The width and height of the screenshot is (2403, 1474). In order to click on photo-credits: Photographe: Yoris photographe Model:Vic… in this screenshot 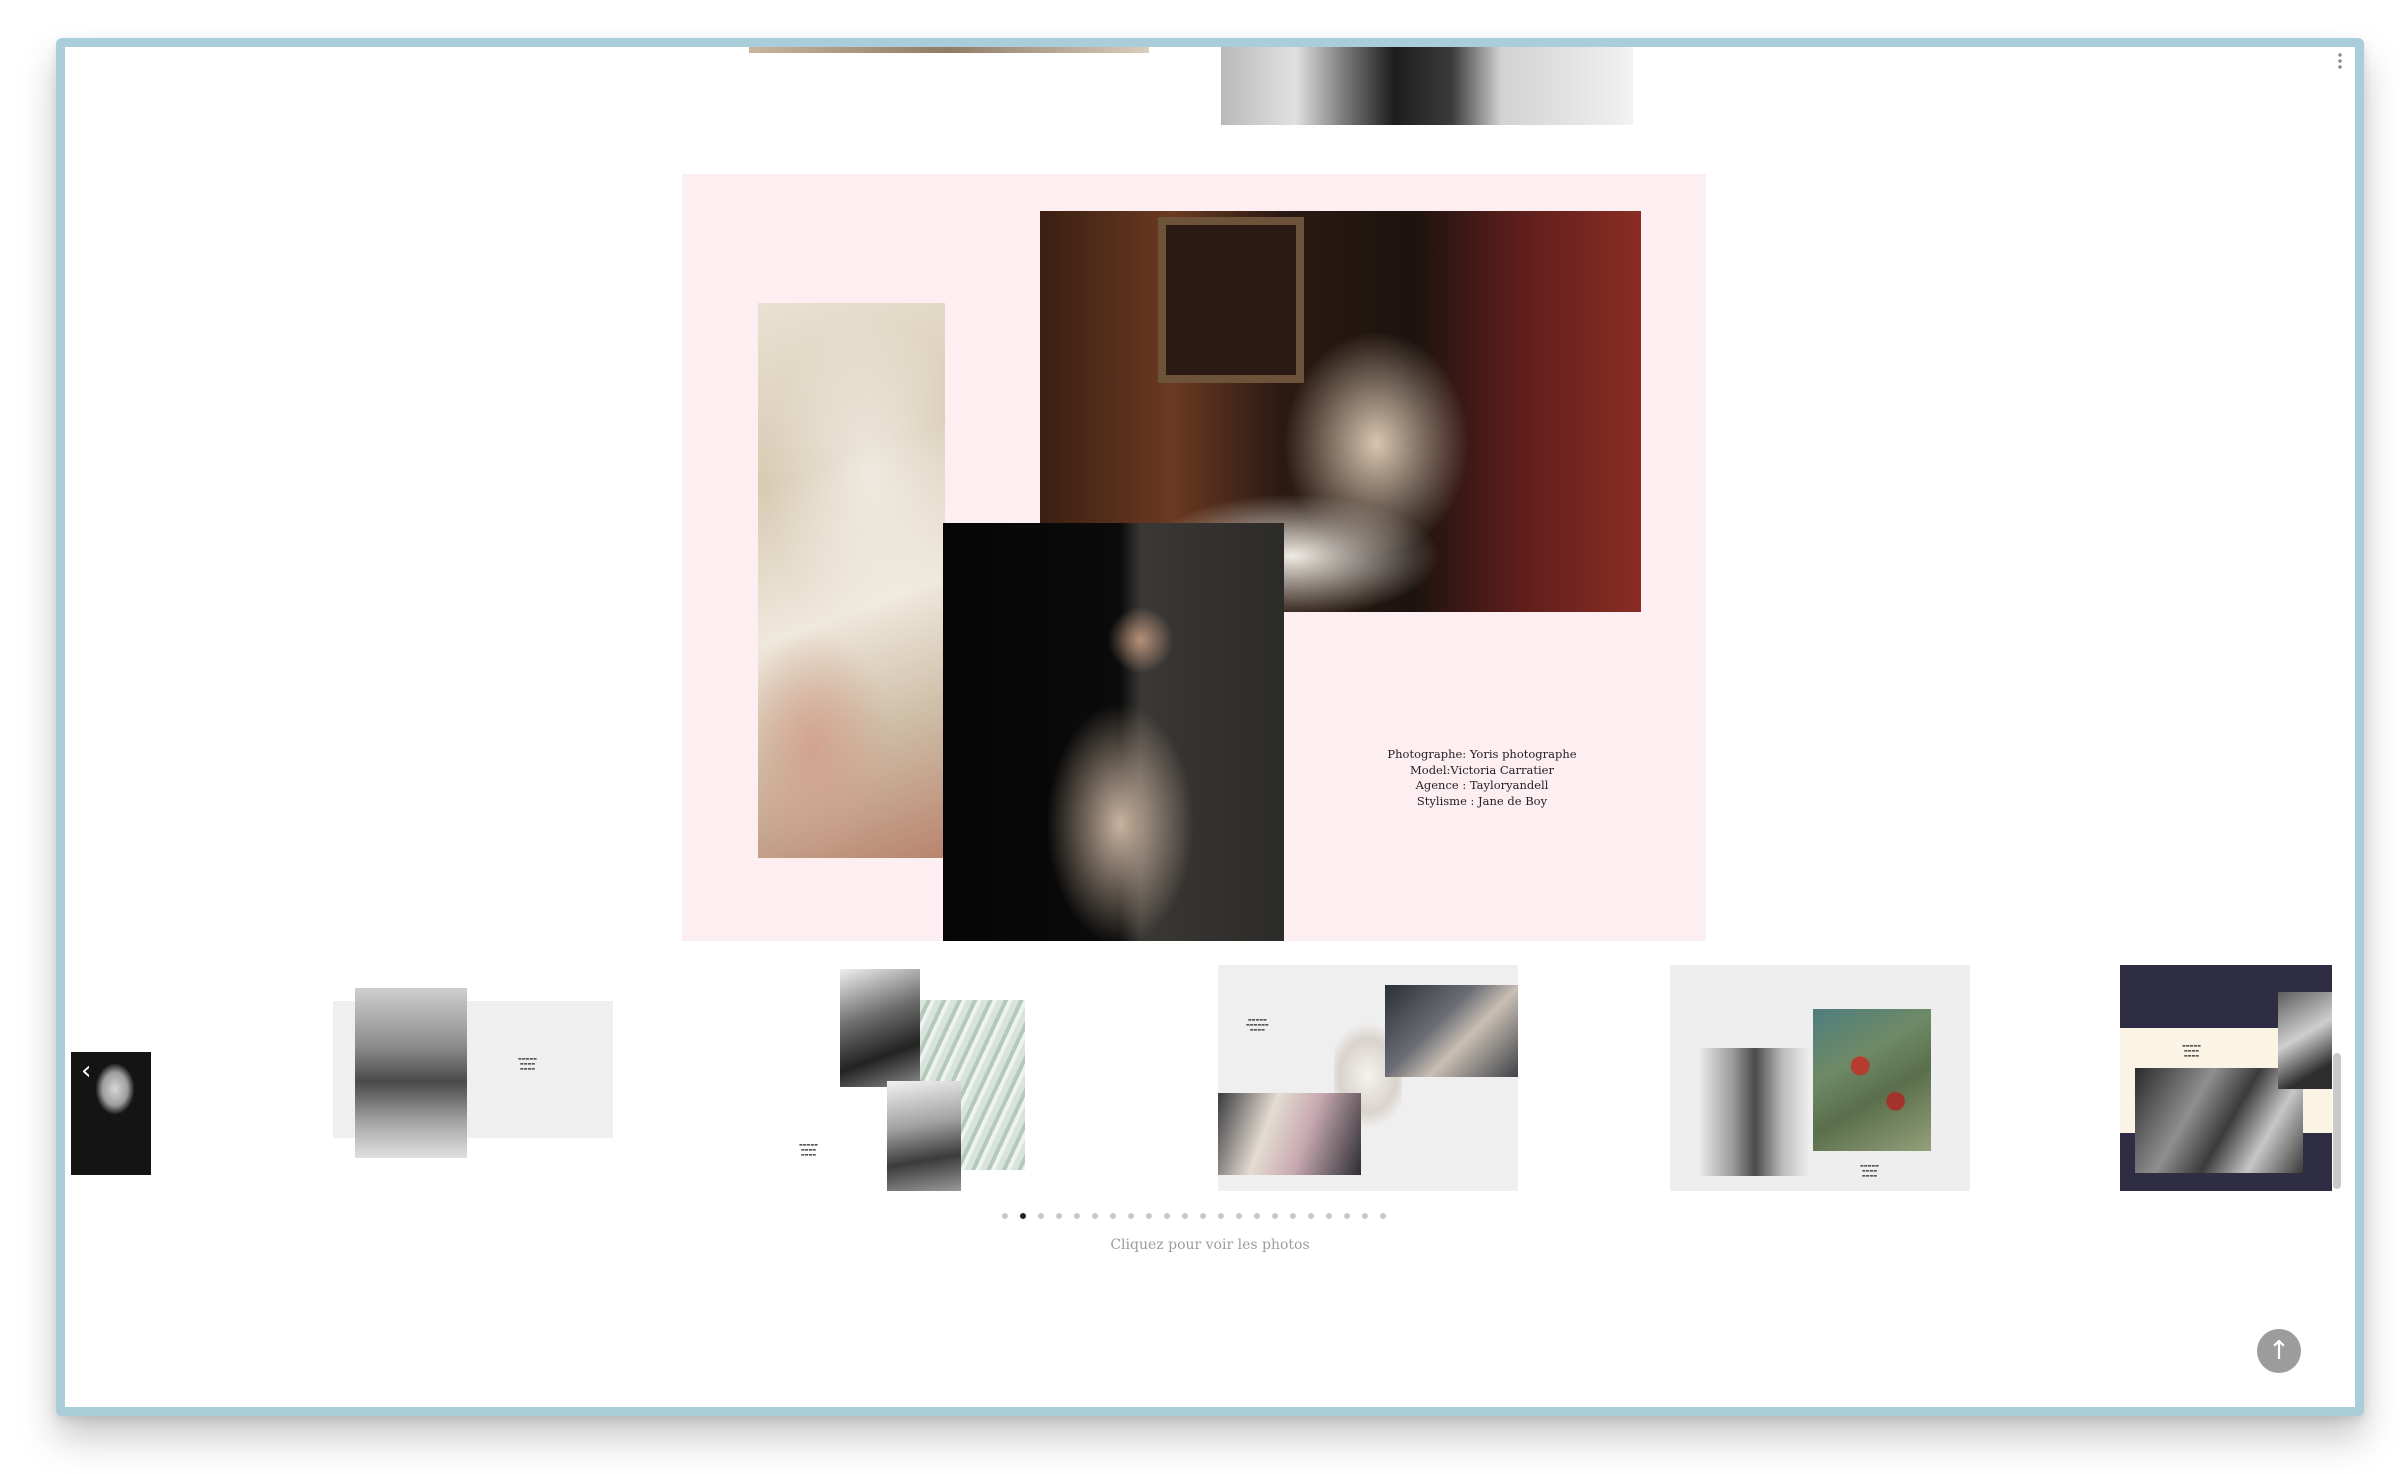, I will do `click(1482, 778)`.